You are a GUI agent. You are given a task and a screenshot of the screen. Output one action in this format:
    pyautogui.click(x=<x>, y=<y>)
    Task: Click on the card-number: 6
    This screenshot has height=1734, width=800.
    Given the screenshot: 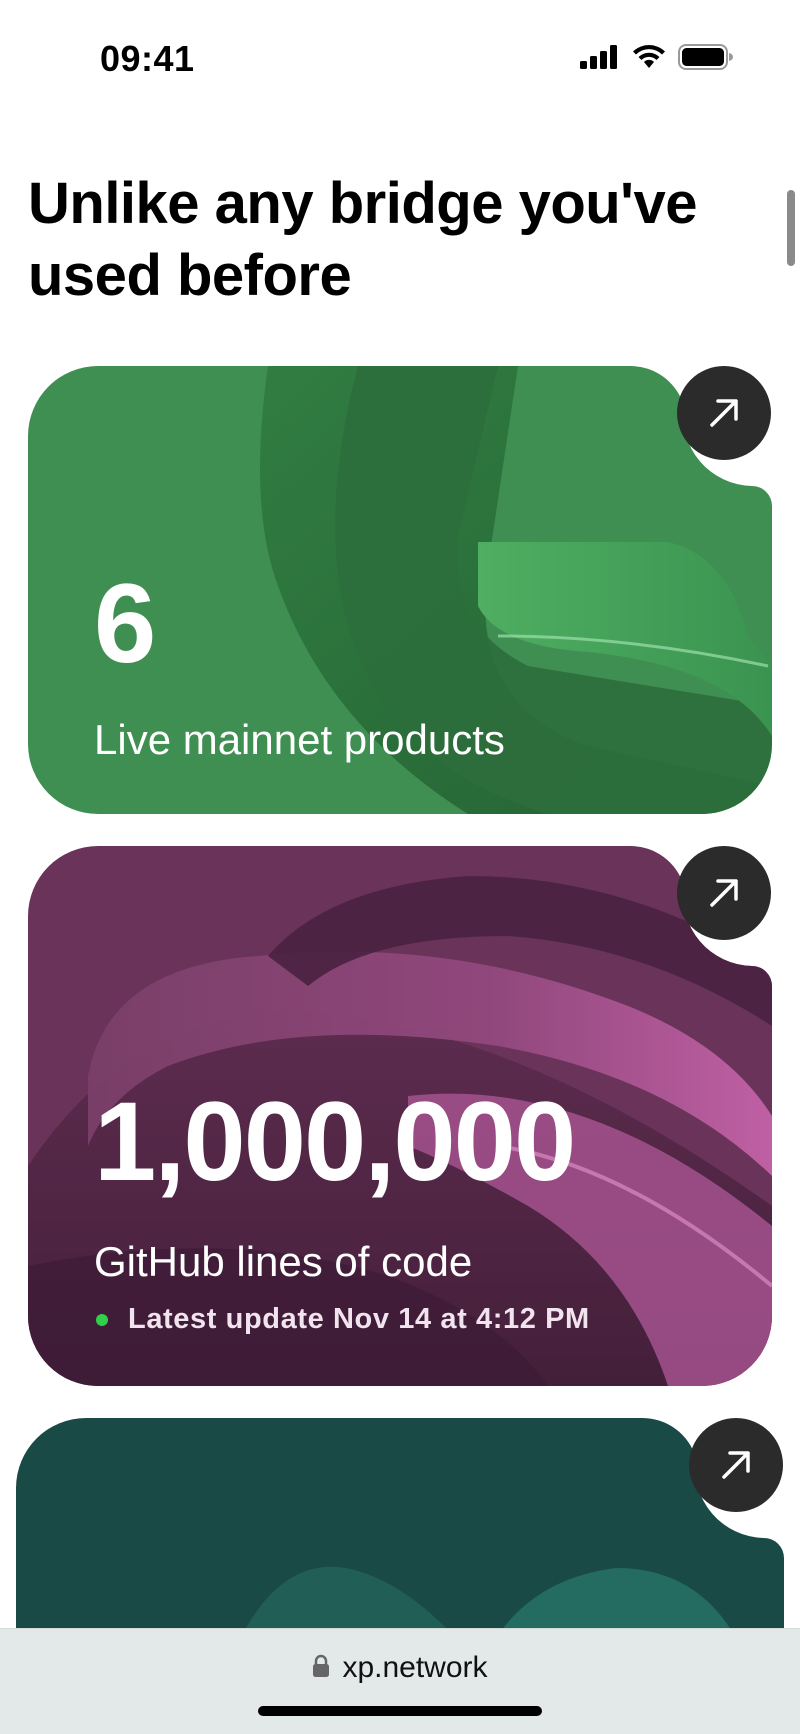 What is the action you would take?
    pyautogui.click(x=125, y=623)
    